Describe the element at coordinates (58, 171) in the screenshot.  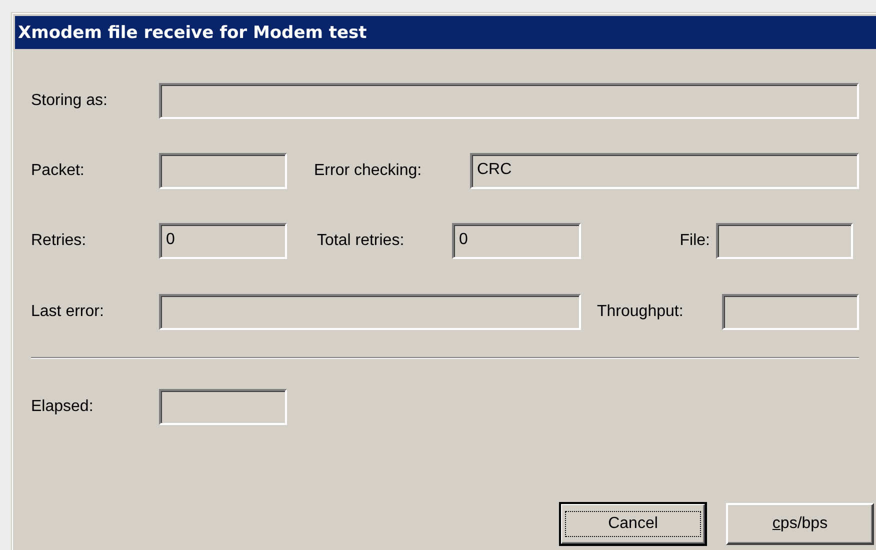
I see `field-label: Packet:` at that location.